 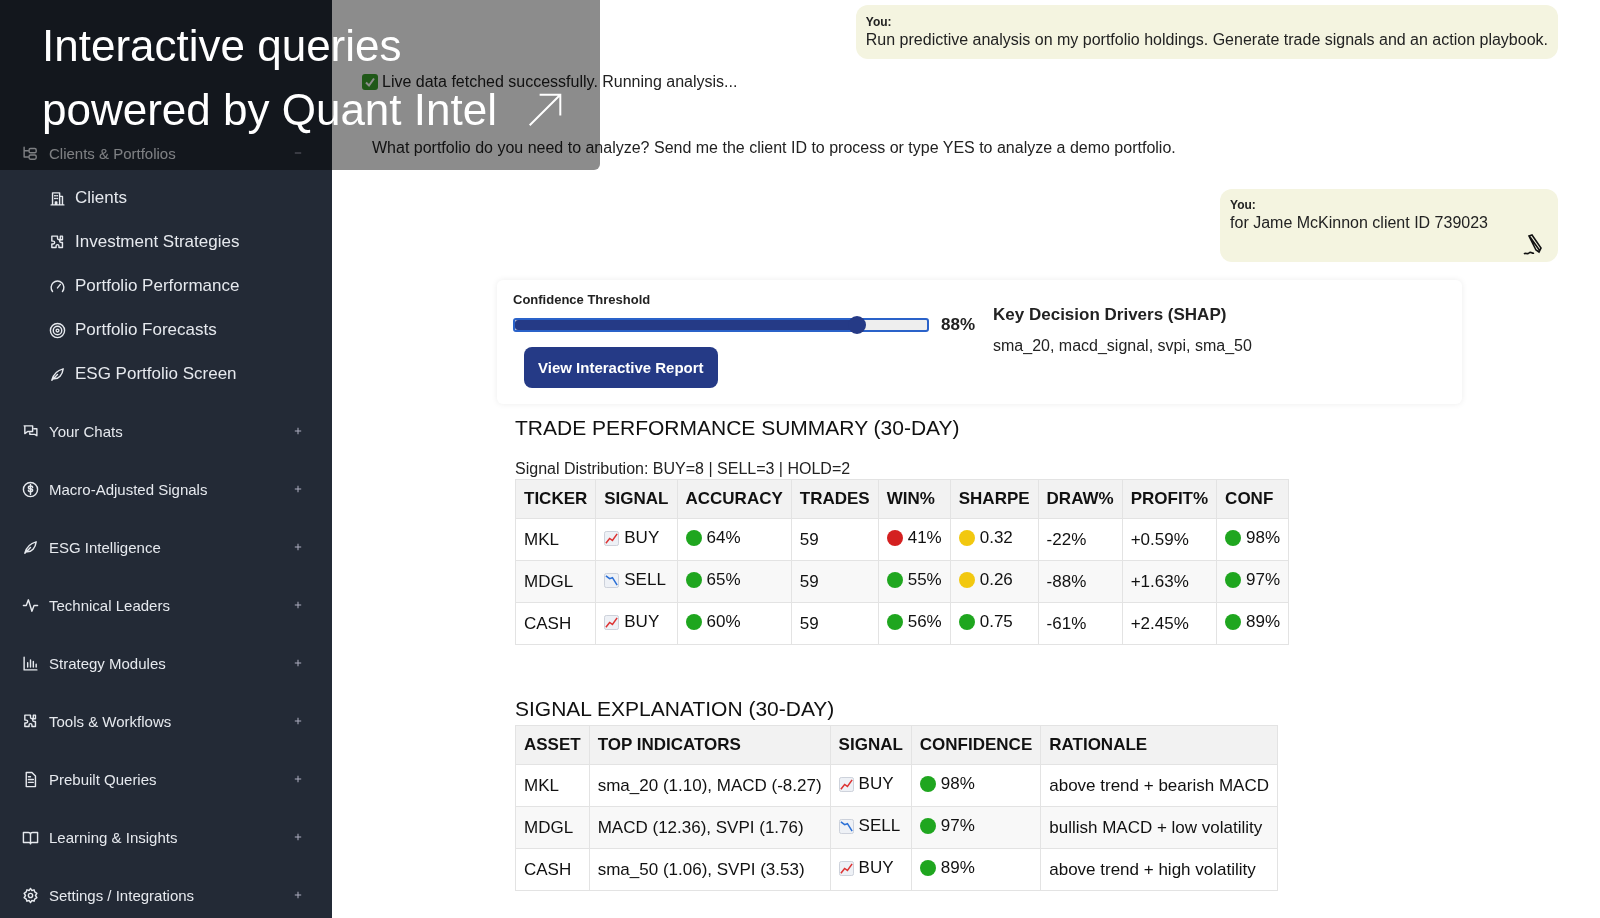 What do you see at coordinates (1122, 346) in the screenshot?
I see `drivers-list: sma_20, macd_signal, svpi, sma_50` at bounding box center [1122, 346].